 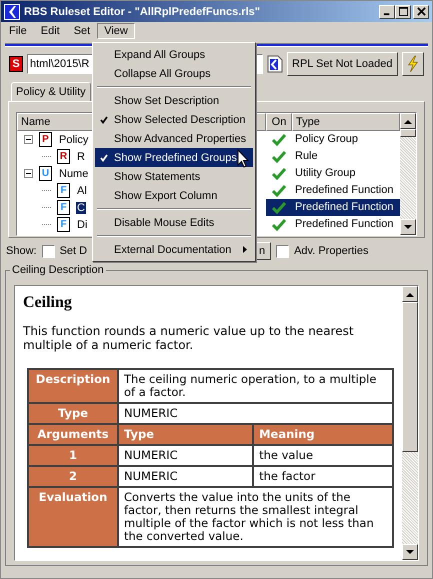 What do you see at coordinates (174, 100) in the screenshot?
I see `menu-option: Show Set Description` at bounding box center [174, 100].